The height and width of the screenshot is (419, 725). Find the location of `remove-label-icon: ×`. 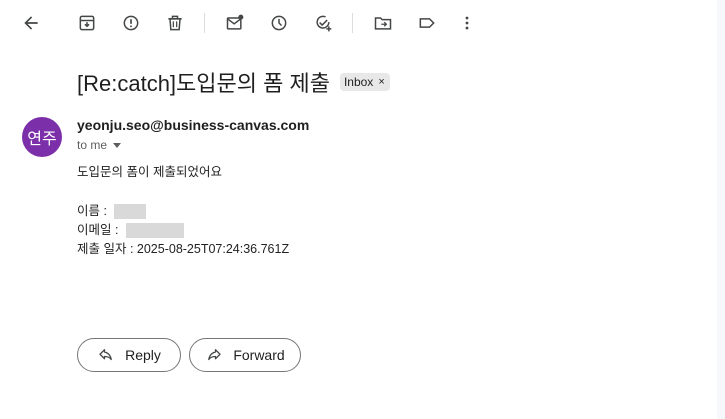

remove-label-icon: × is located at coordinates (381, 82).